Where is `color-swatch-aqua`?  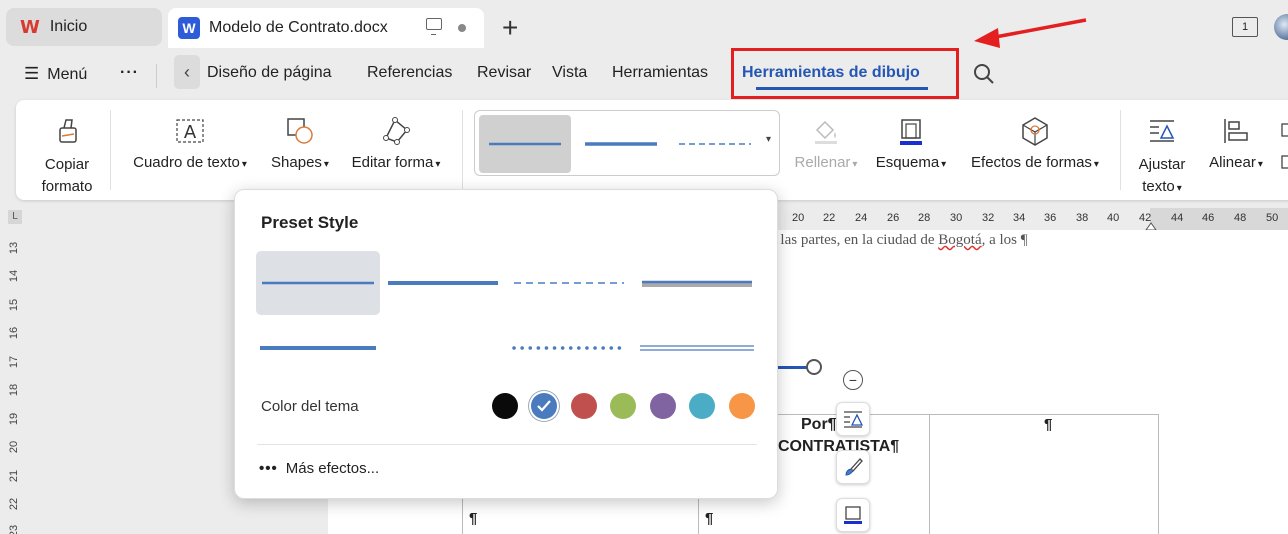 color-swatch-aqua is located at coordinates (702, 406).